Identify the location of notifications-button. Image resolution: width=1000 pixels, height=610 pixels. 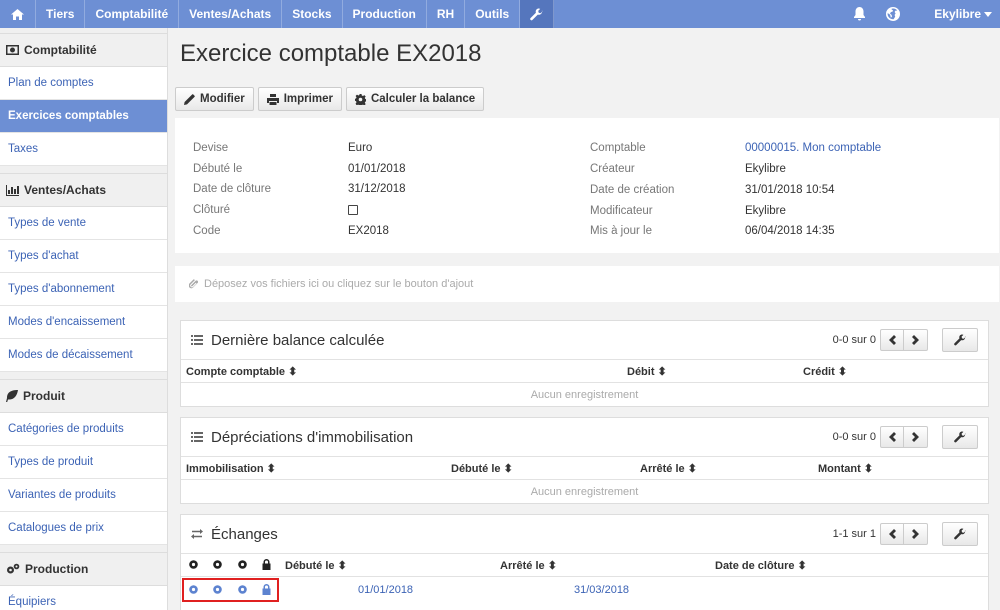
(859, 14).